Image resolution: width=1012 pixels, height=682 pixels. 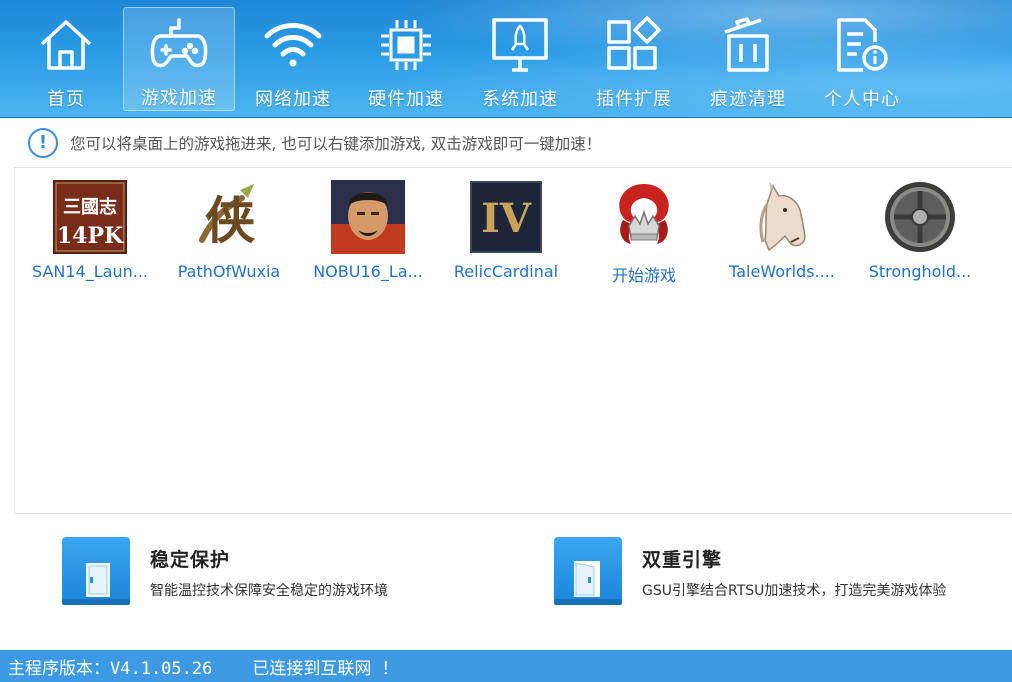 I want to click on feature-title: 稳定保护, so click(x=190, y=560).